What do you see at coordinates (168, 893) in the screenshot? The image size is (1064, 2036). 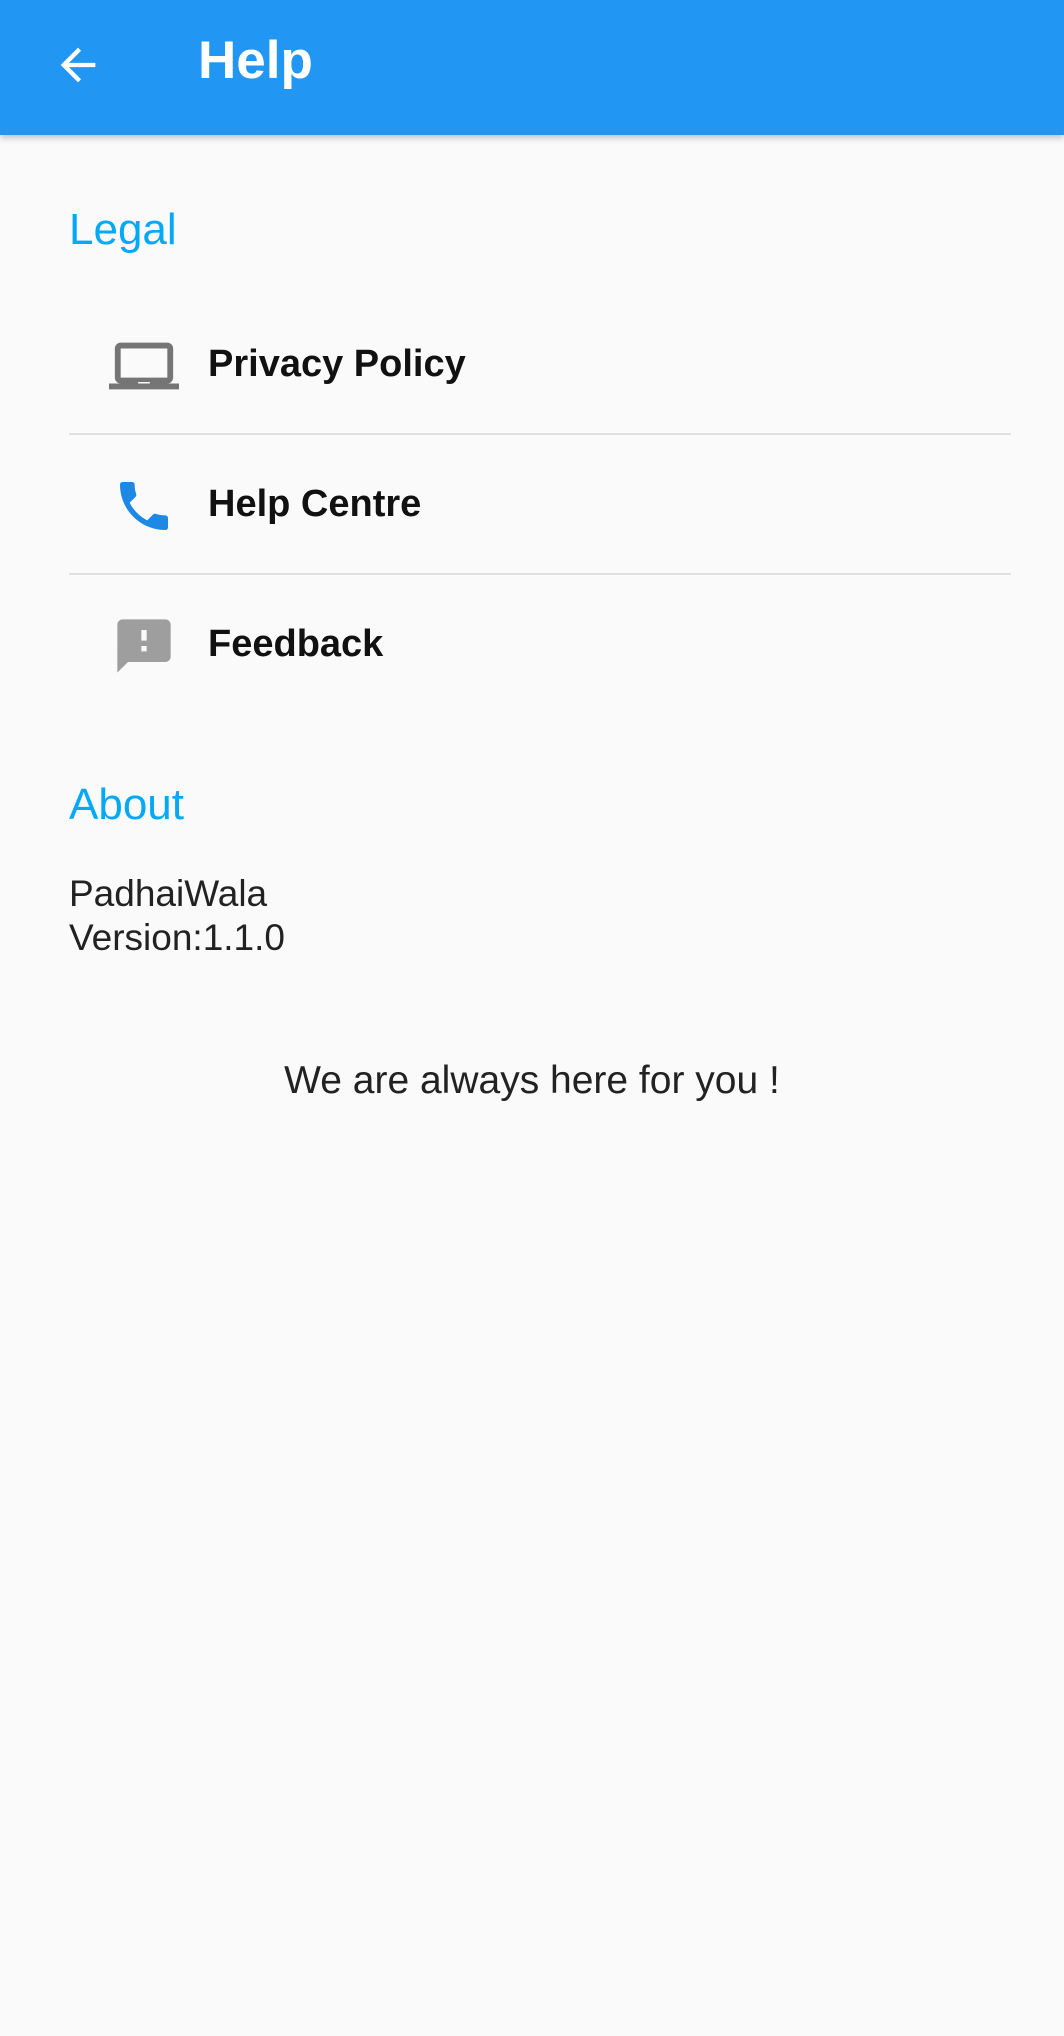 I see `app-name: PadhaiWala` at bounding box center [168, 893].